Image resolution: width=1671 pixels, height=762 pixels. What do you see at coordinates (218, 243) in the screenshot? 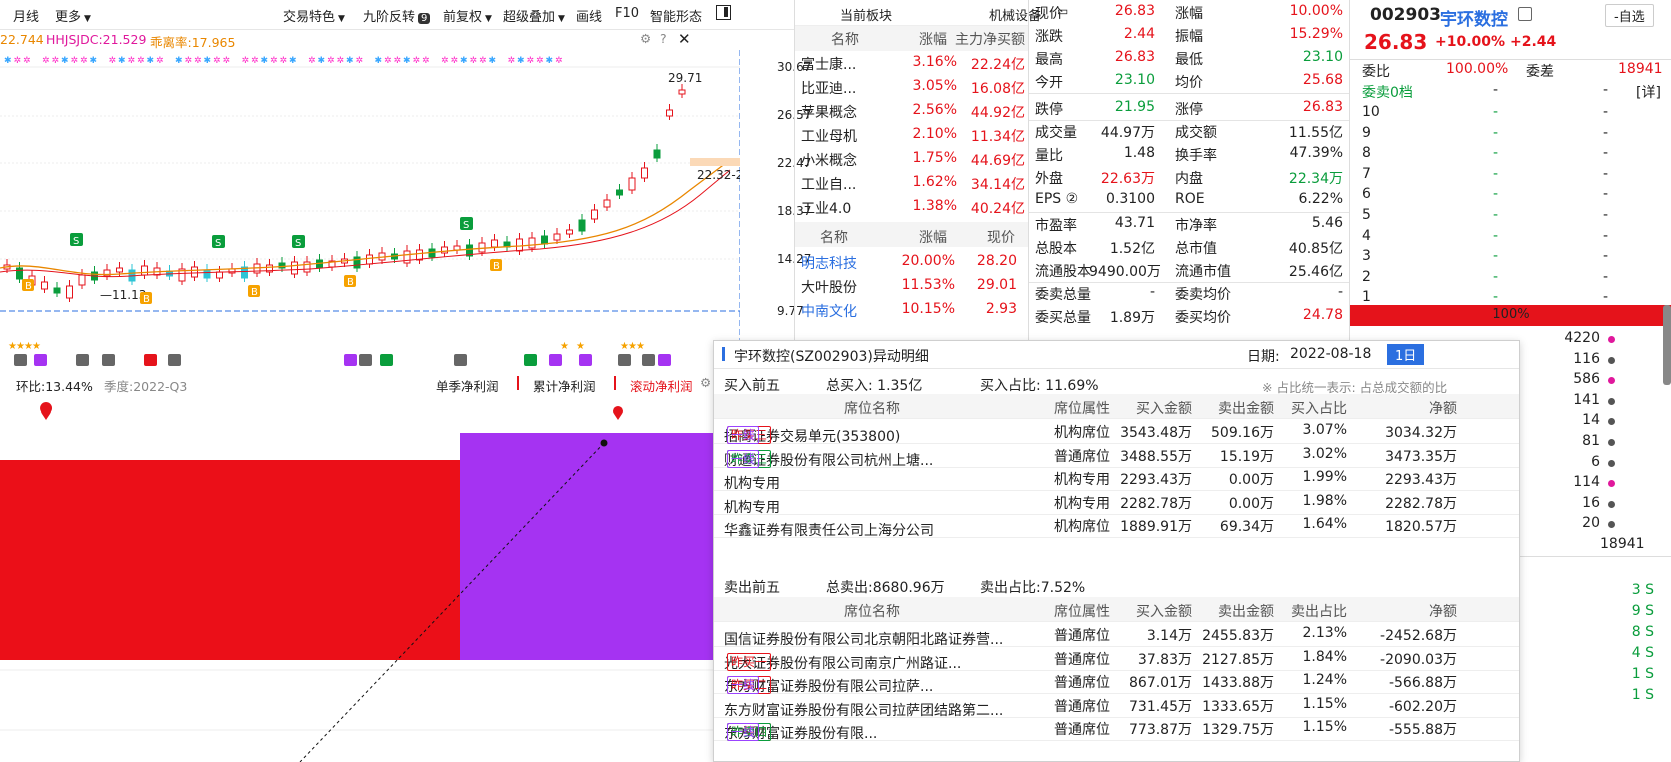
I see `signal-letter: S` at bounding box center [218, 243].